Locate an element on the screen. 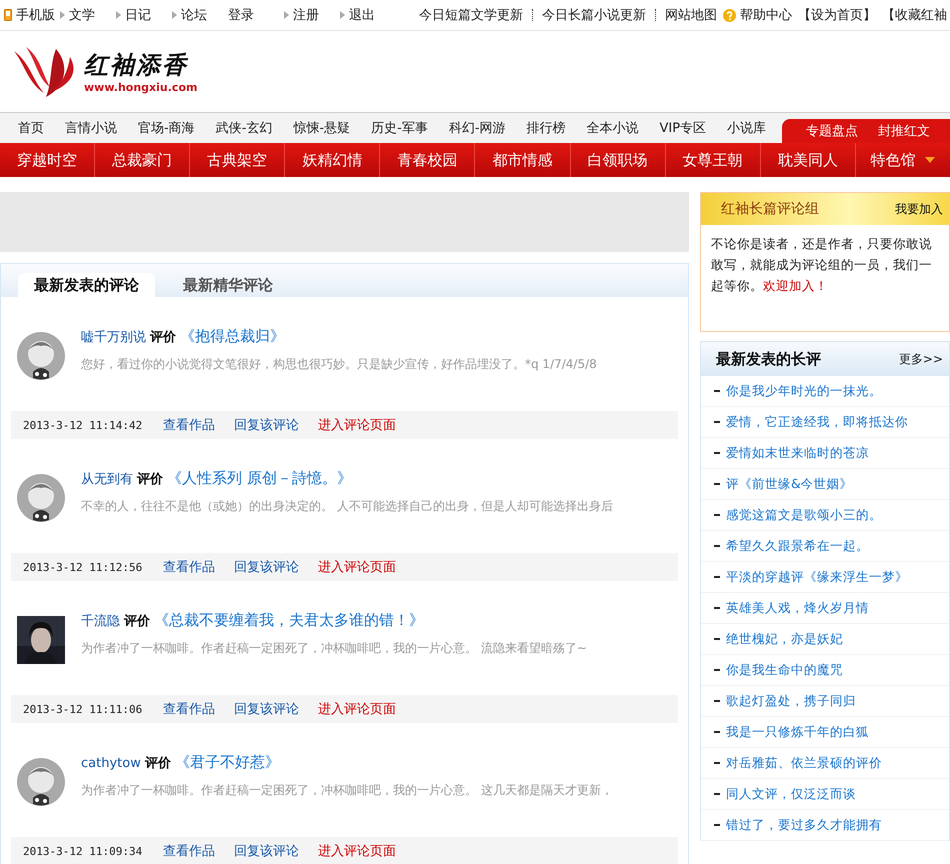 This screenshot has height=864, width=950. logo-url: www.hongxiu.com is located at coordinates (141, 87).